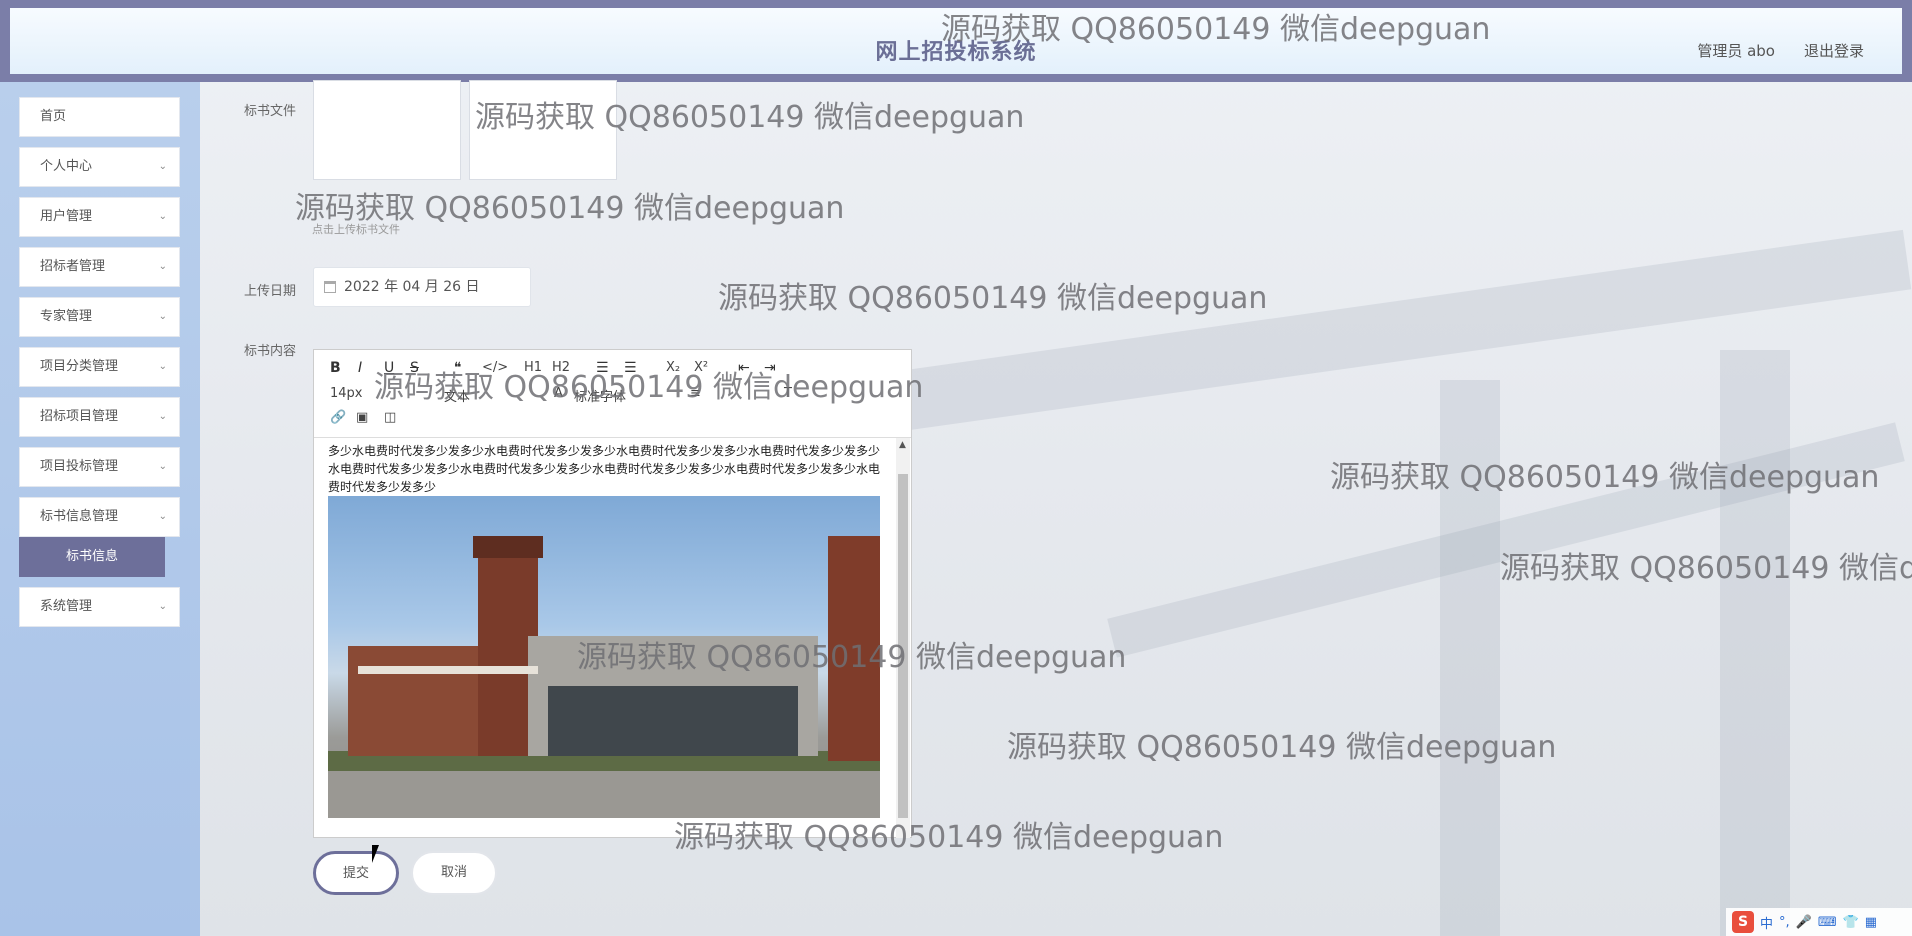 The height and width of the screenshot is (936, 1912). What do you see at coordinates (1804, 922) in the screenshot?
I see `microphone-icon: 🎤` at bounding box center [1804, 922].